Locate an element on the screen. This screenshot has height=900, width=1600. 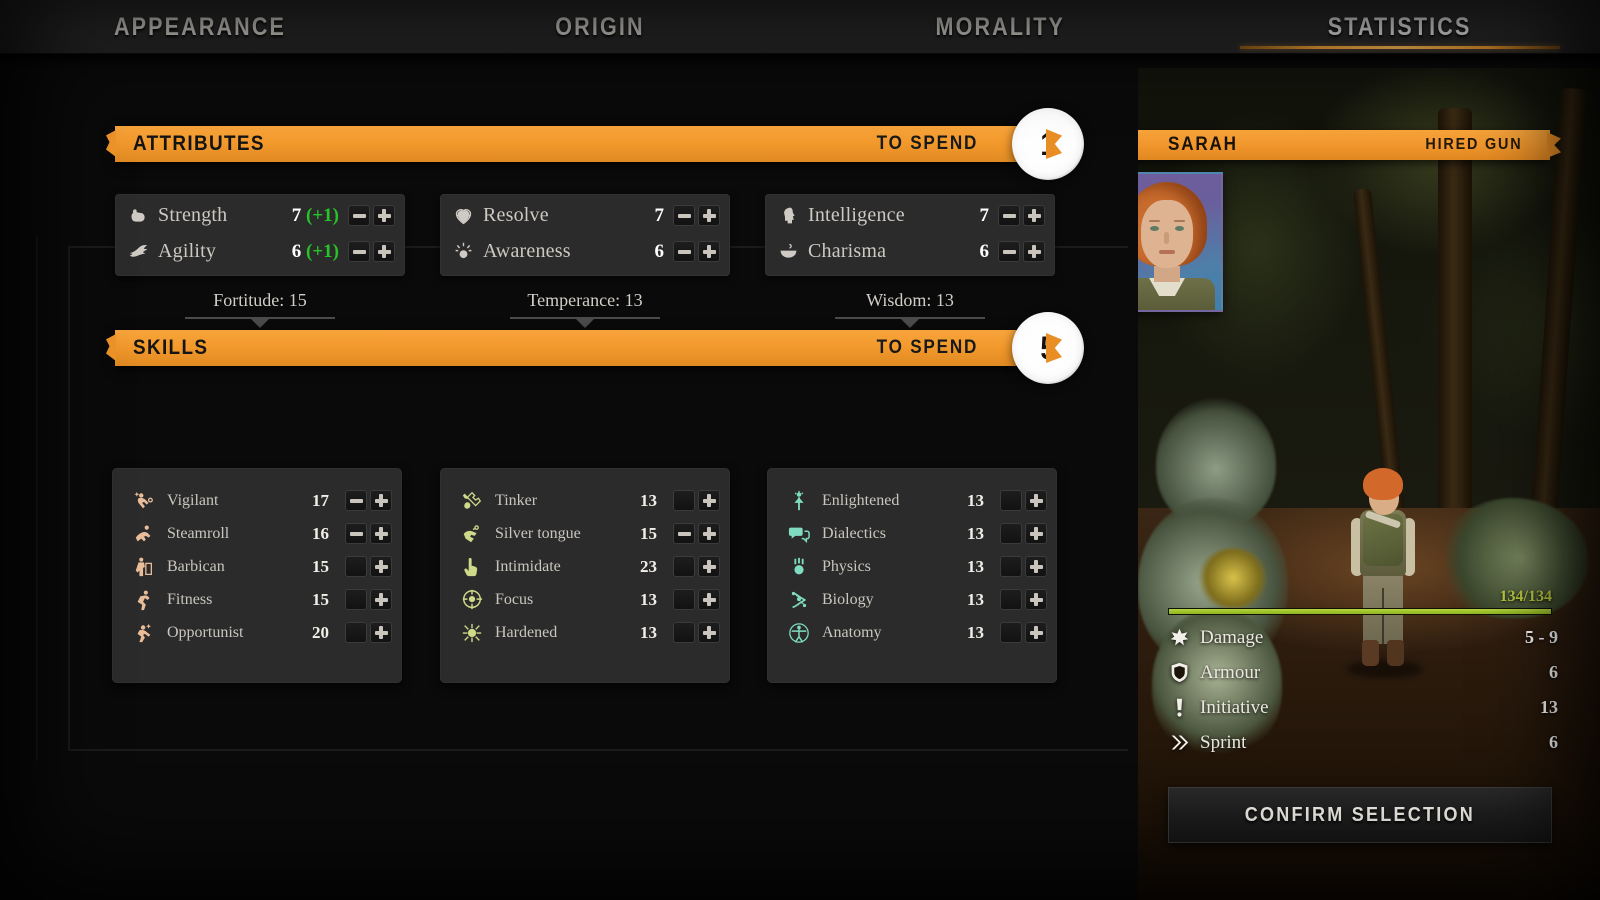
skill-row-opportunist: Opportunist 20 is located at coordinates (262, 632).